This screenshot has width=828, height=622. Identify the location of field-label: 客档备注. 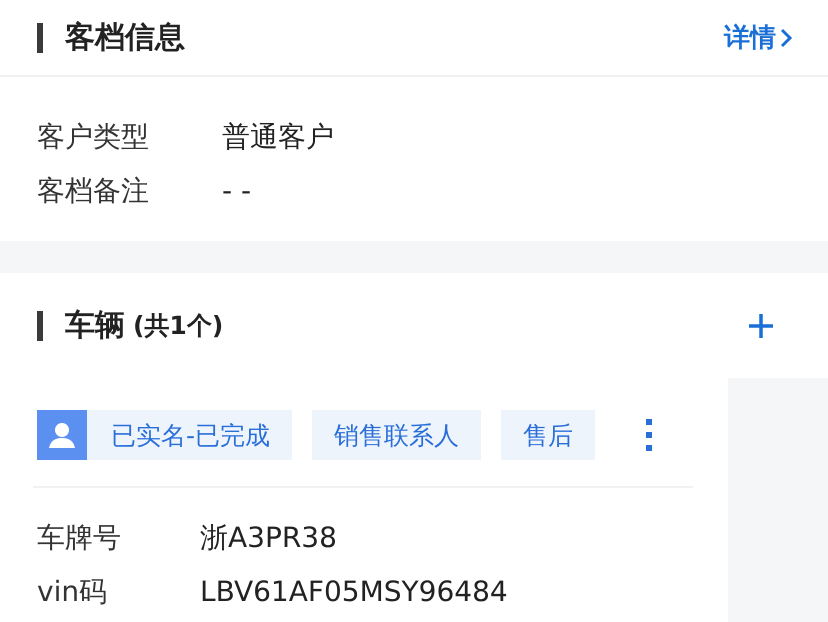
(93, 191).